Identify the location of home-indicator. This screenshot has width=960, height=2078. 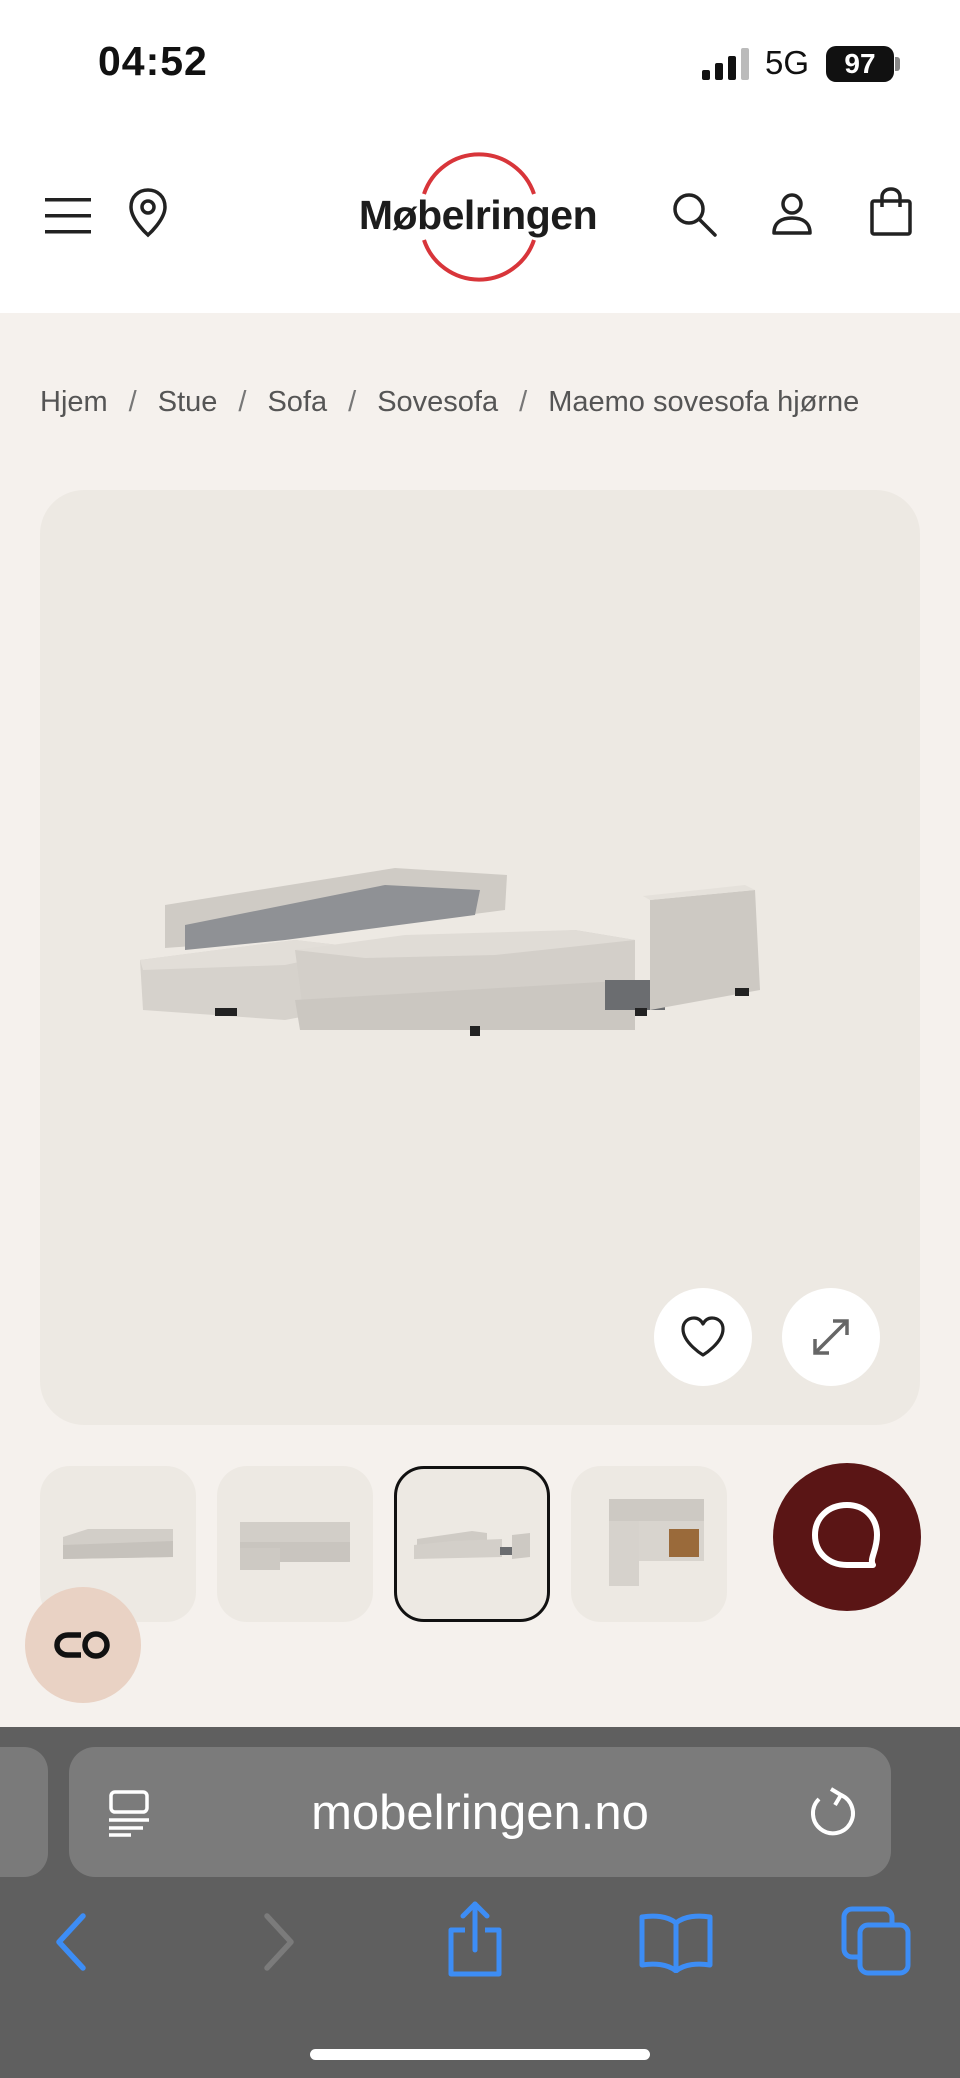
(480, 2054).